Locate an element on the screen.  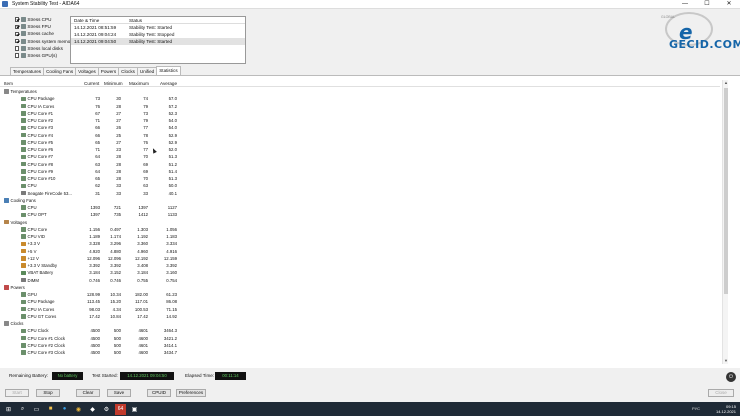
table-row: CPU IA Cores 98.03 4.34 100.53 71.15 is located at coordinates (360, 309).